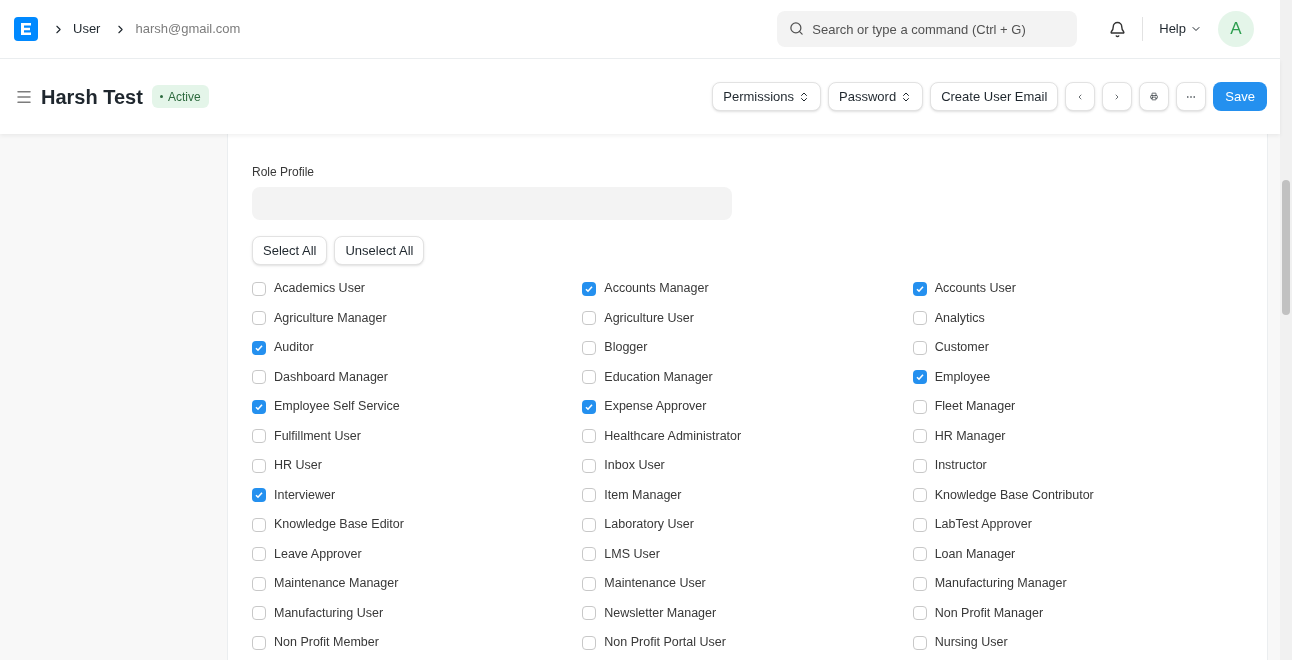 The width and height of the screenshot is (1292, 660). Describe the element at coordinates (1080, 96) in the screenshot. I see `previous-button` at that location.